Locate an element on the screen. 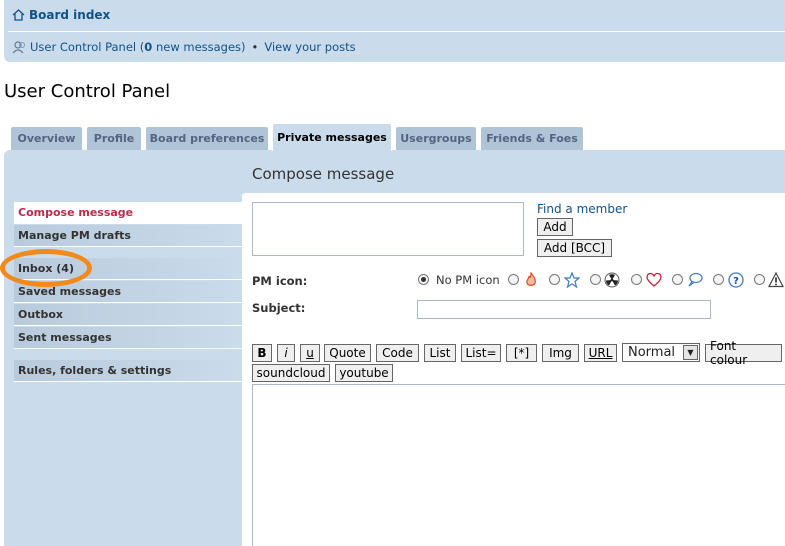  tab-board-preferences: Board preferences is located at coordinates (207, 138).